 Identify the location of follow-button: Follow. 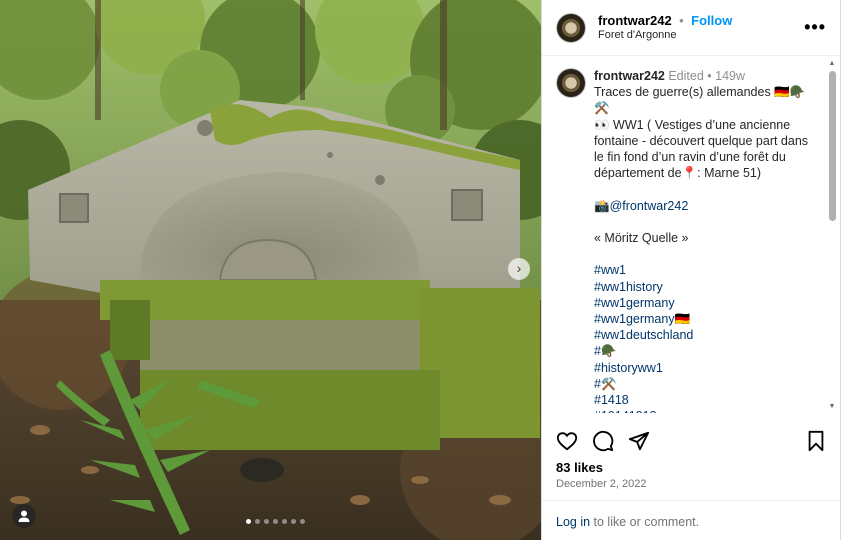
(711, 20).